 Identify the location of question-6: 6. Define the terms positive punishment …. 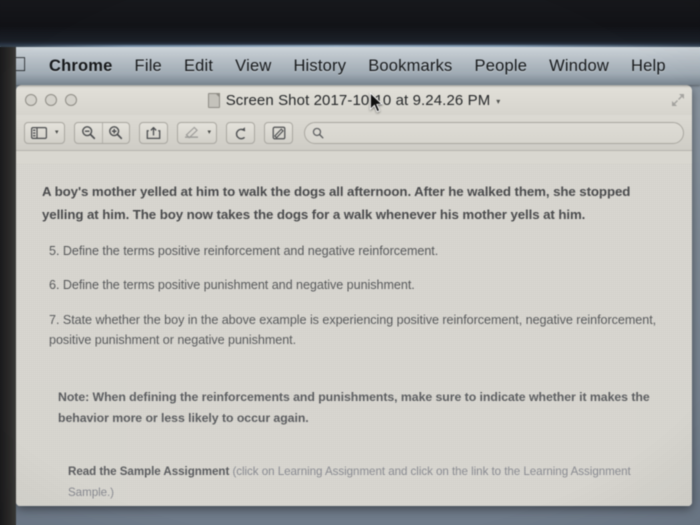
(232, 285).